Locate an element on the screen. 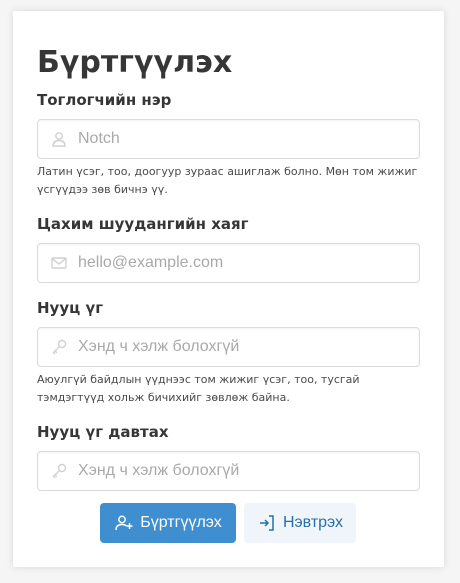 This screenshot has width=460, height=583. register-button: Бүртгүүлэх is located at coordinates (168, 523).